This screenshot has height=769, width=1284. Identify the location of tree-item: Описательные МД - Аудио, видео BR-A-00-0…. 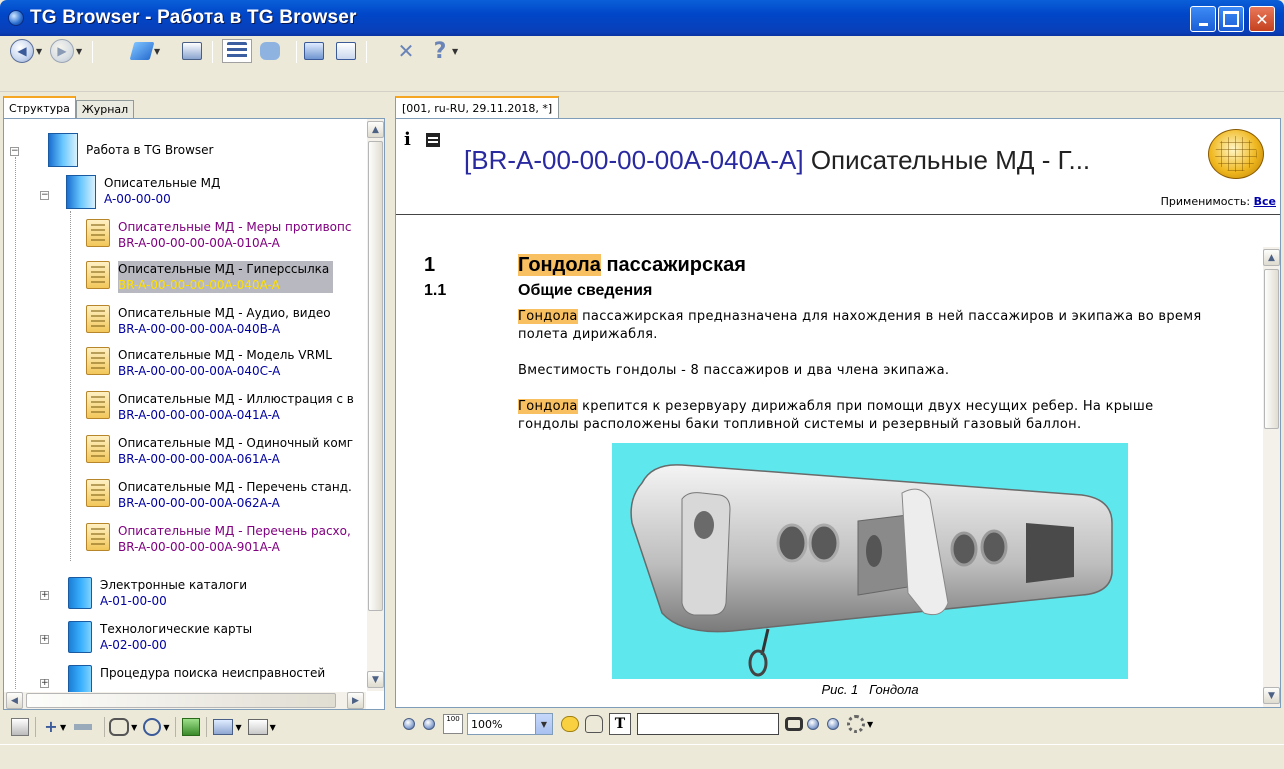
(208, 321).